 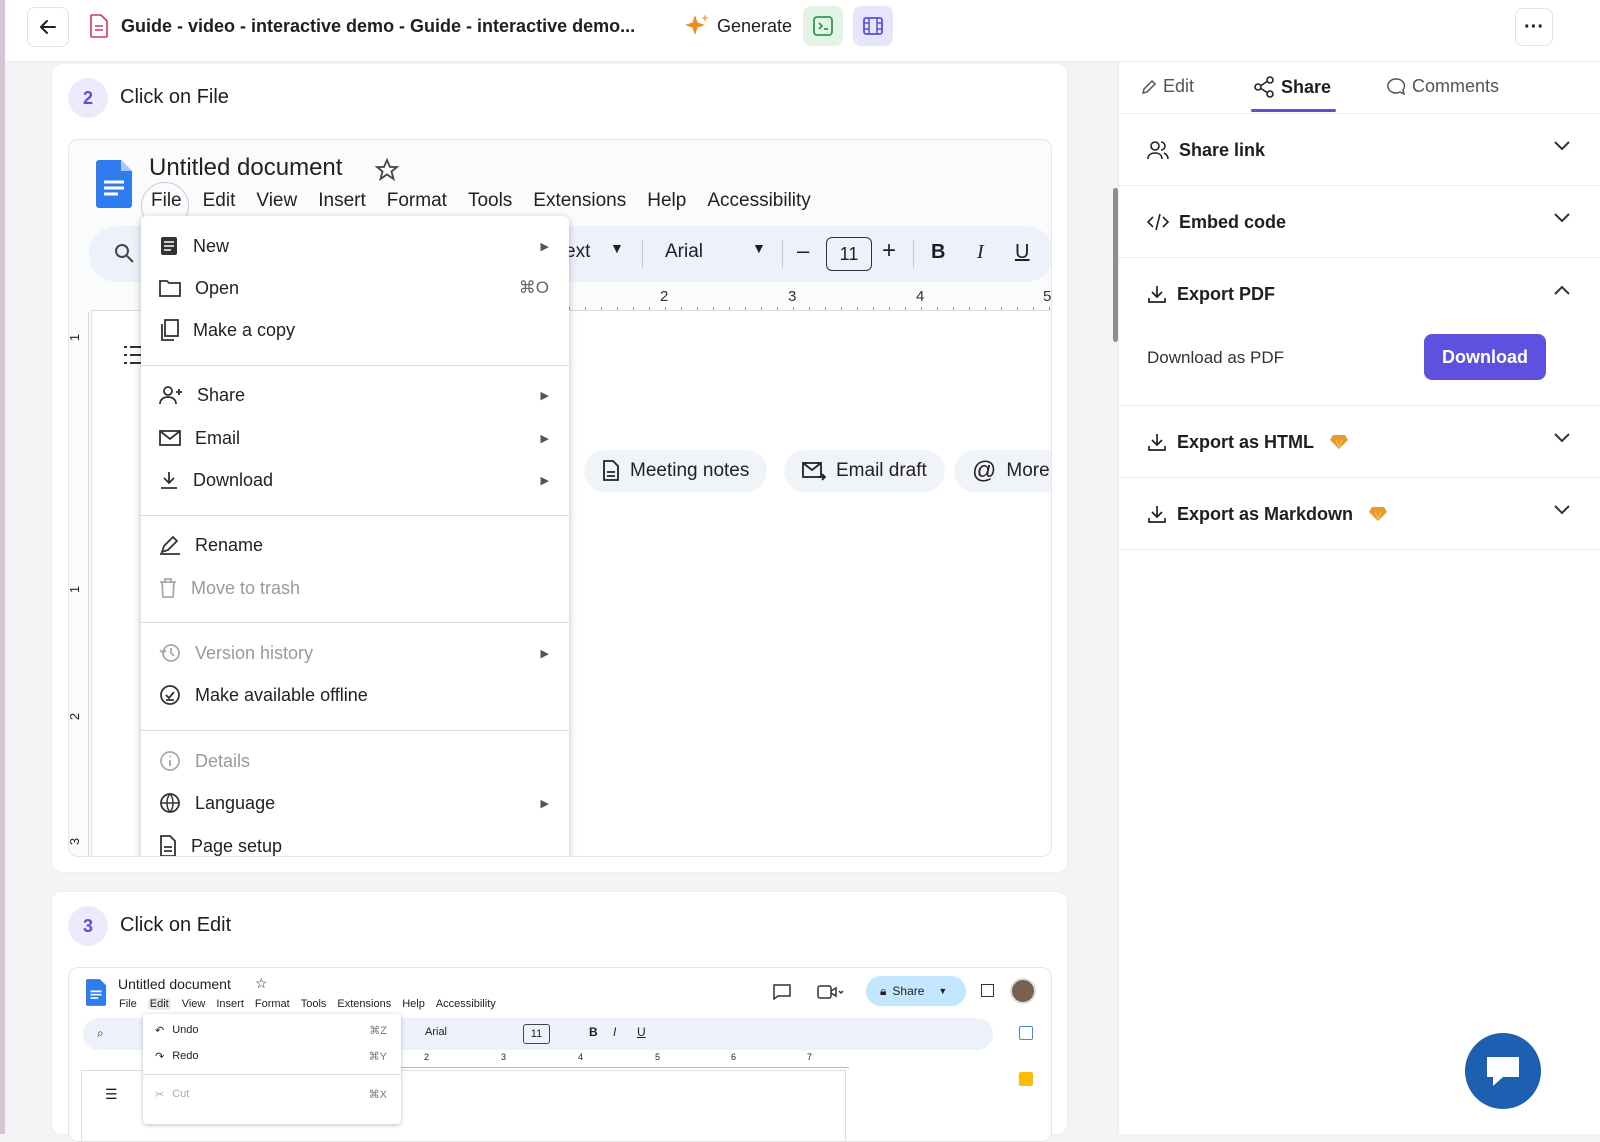 I want to click on menu-item-rename: Rename, so click(x=354, y=545).